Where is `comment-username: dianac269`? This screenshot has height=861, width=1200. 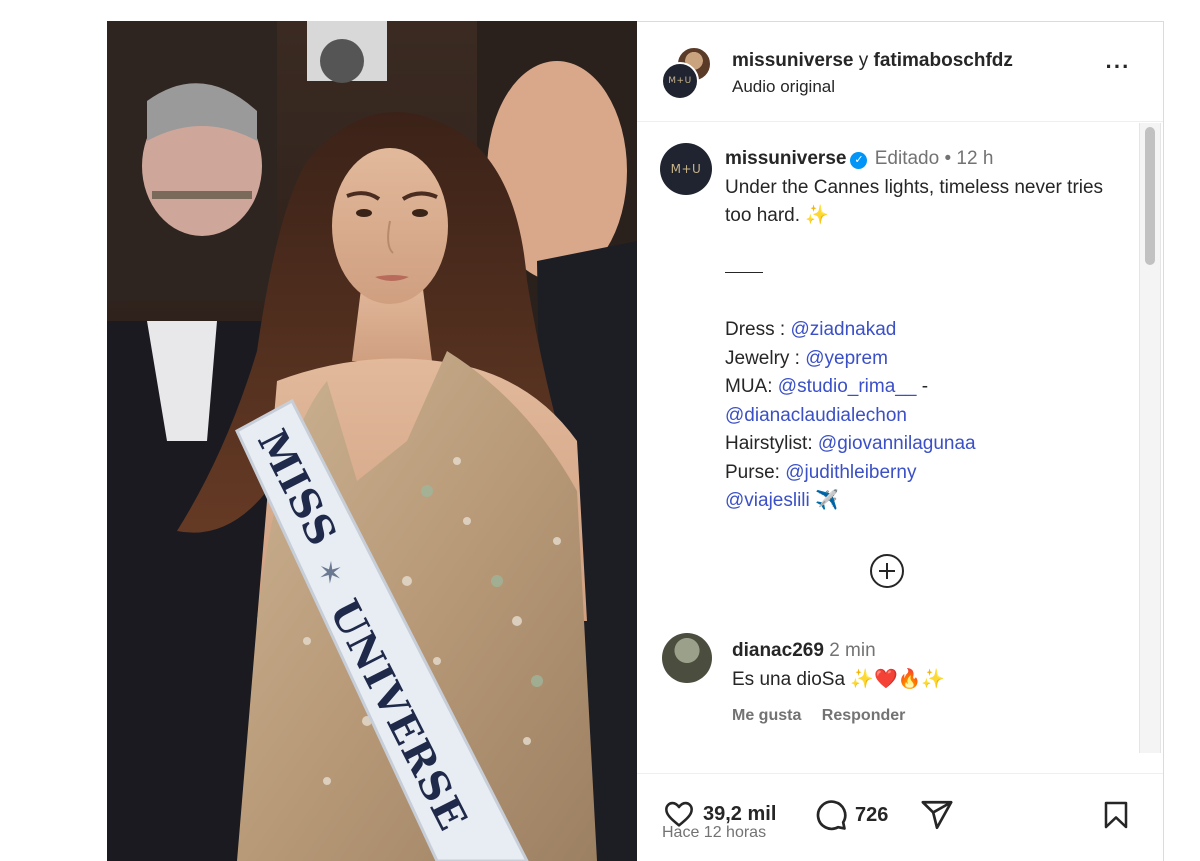
comment-username: dianac269 is located at coordinates (778, 650).